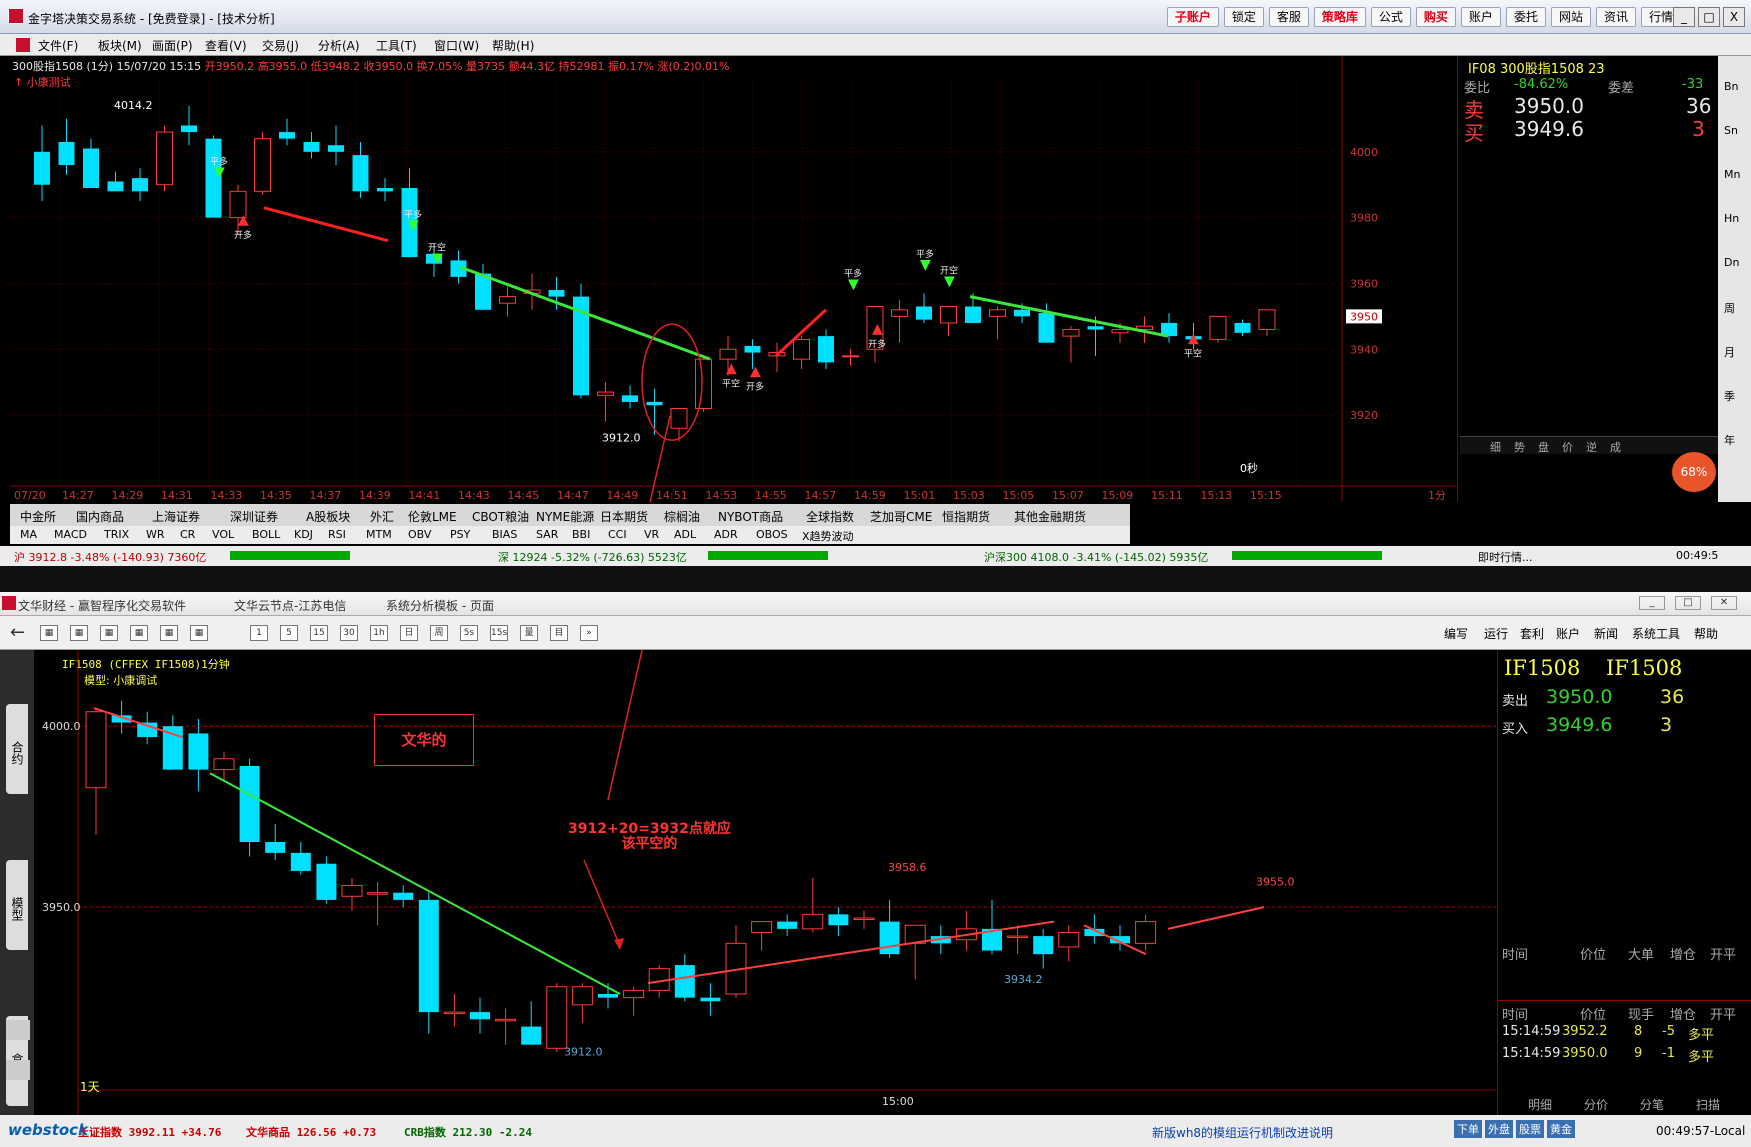  Describe the element at coordinates (1390, 17) in the screenshot. I see `toolbar-button: 公式` at that location.